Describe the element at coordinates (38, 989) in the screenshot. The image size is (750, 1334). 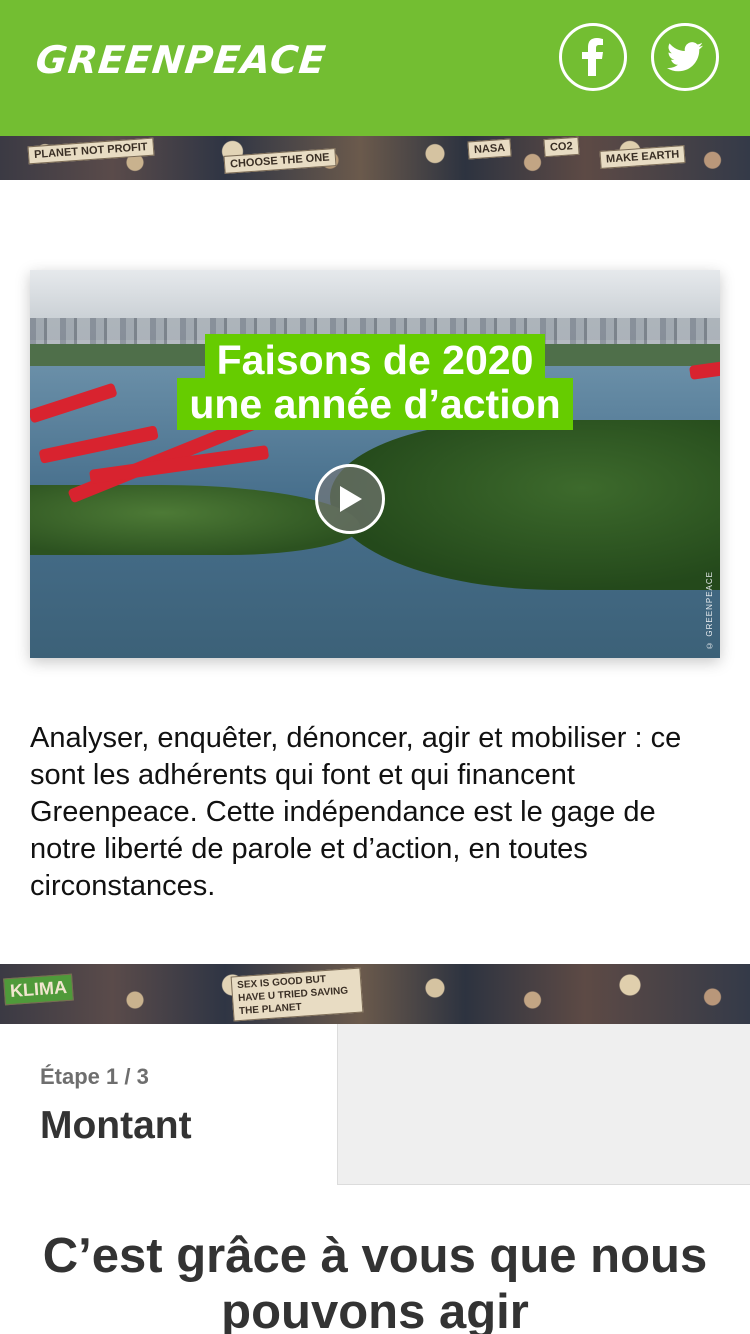
I see `protest-sign: KLIMA` at that location.